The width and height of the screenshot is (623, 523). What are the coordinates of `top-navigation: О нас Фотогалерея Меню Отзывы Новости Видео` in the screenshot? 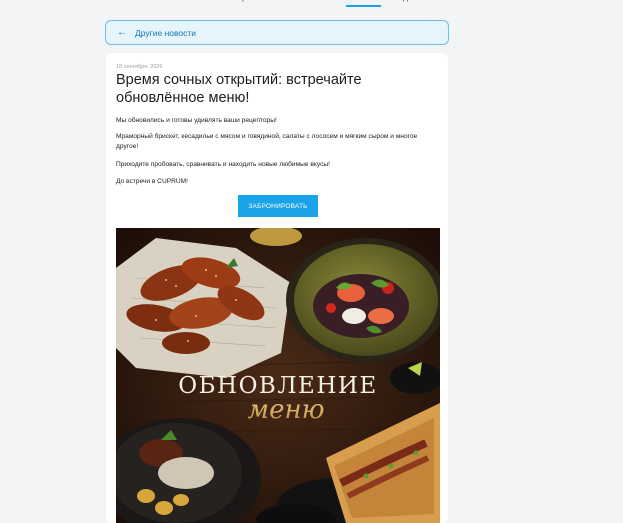 It's located at (311, 3).